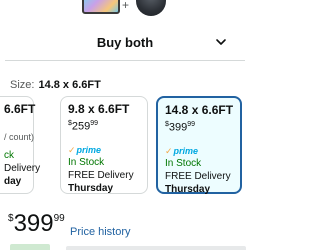 The width and height of the screenshot is (320, 250). What do you see at coordinates (69, 85) in the screenshot?
I see `size-value: 14.8 x 6.6FT` at bounding box center [69, 85].